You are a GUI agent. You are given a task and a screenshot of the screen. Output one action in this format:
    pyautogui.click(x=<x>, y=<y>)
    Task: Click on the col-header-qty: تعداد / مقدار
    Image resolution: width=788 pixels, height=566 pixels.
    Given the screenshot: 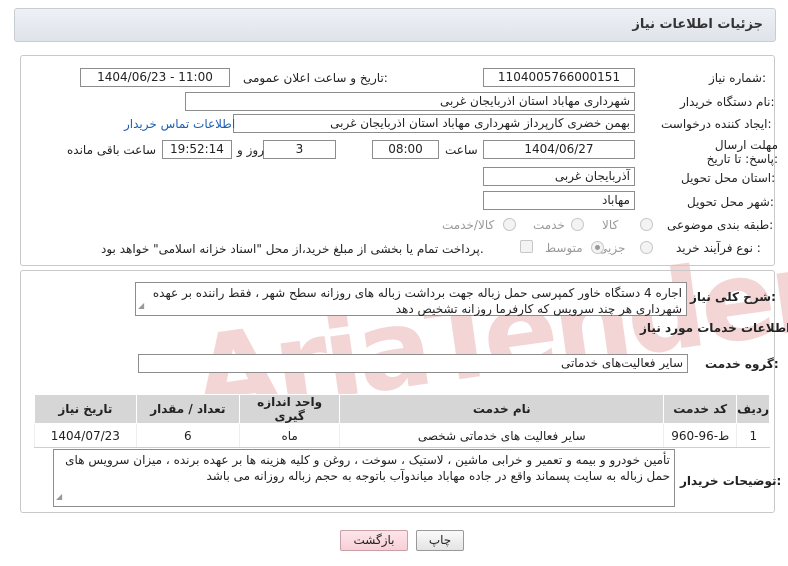 What is the action you would take?
    pyautogui.click(x=187, y=409)
    